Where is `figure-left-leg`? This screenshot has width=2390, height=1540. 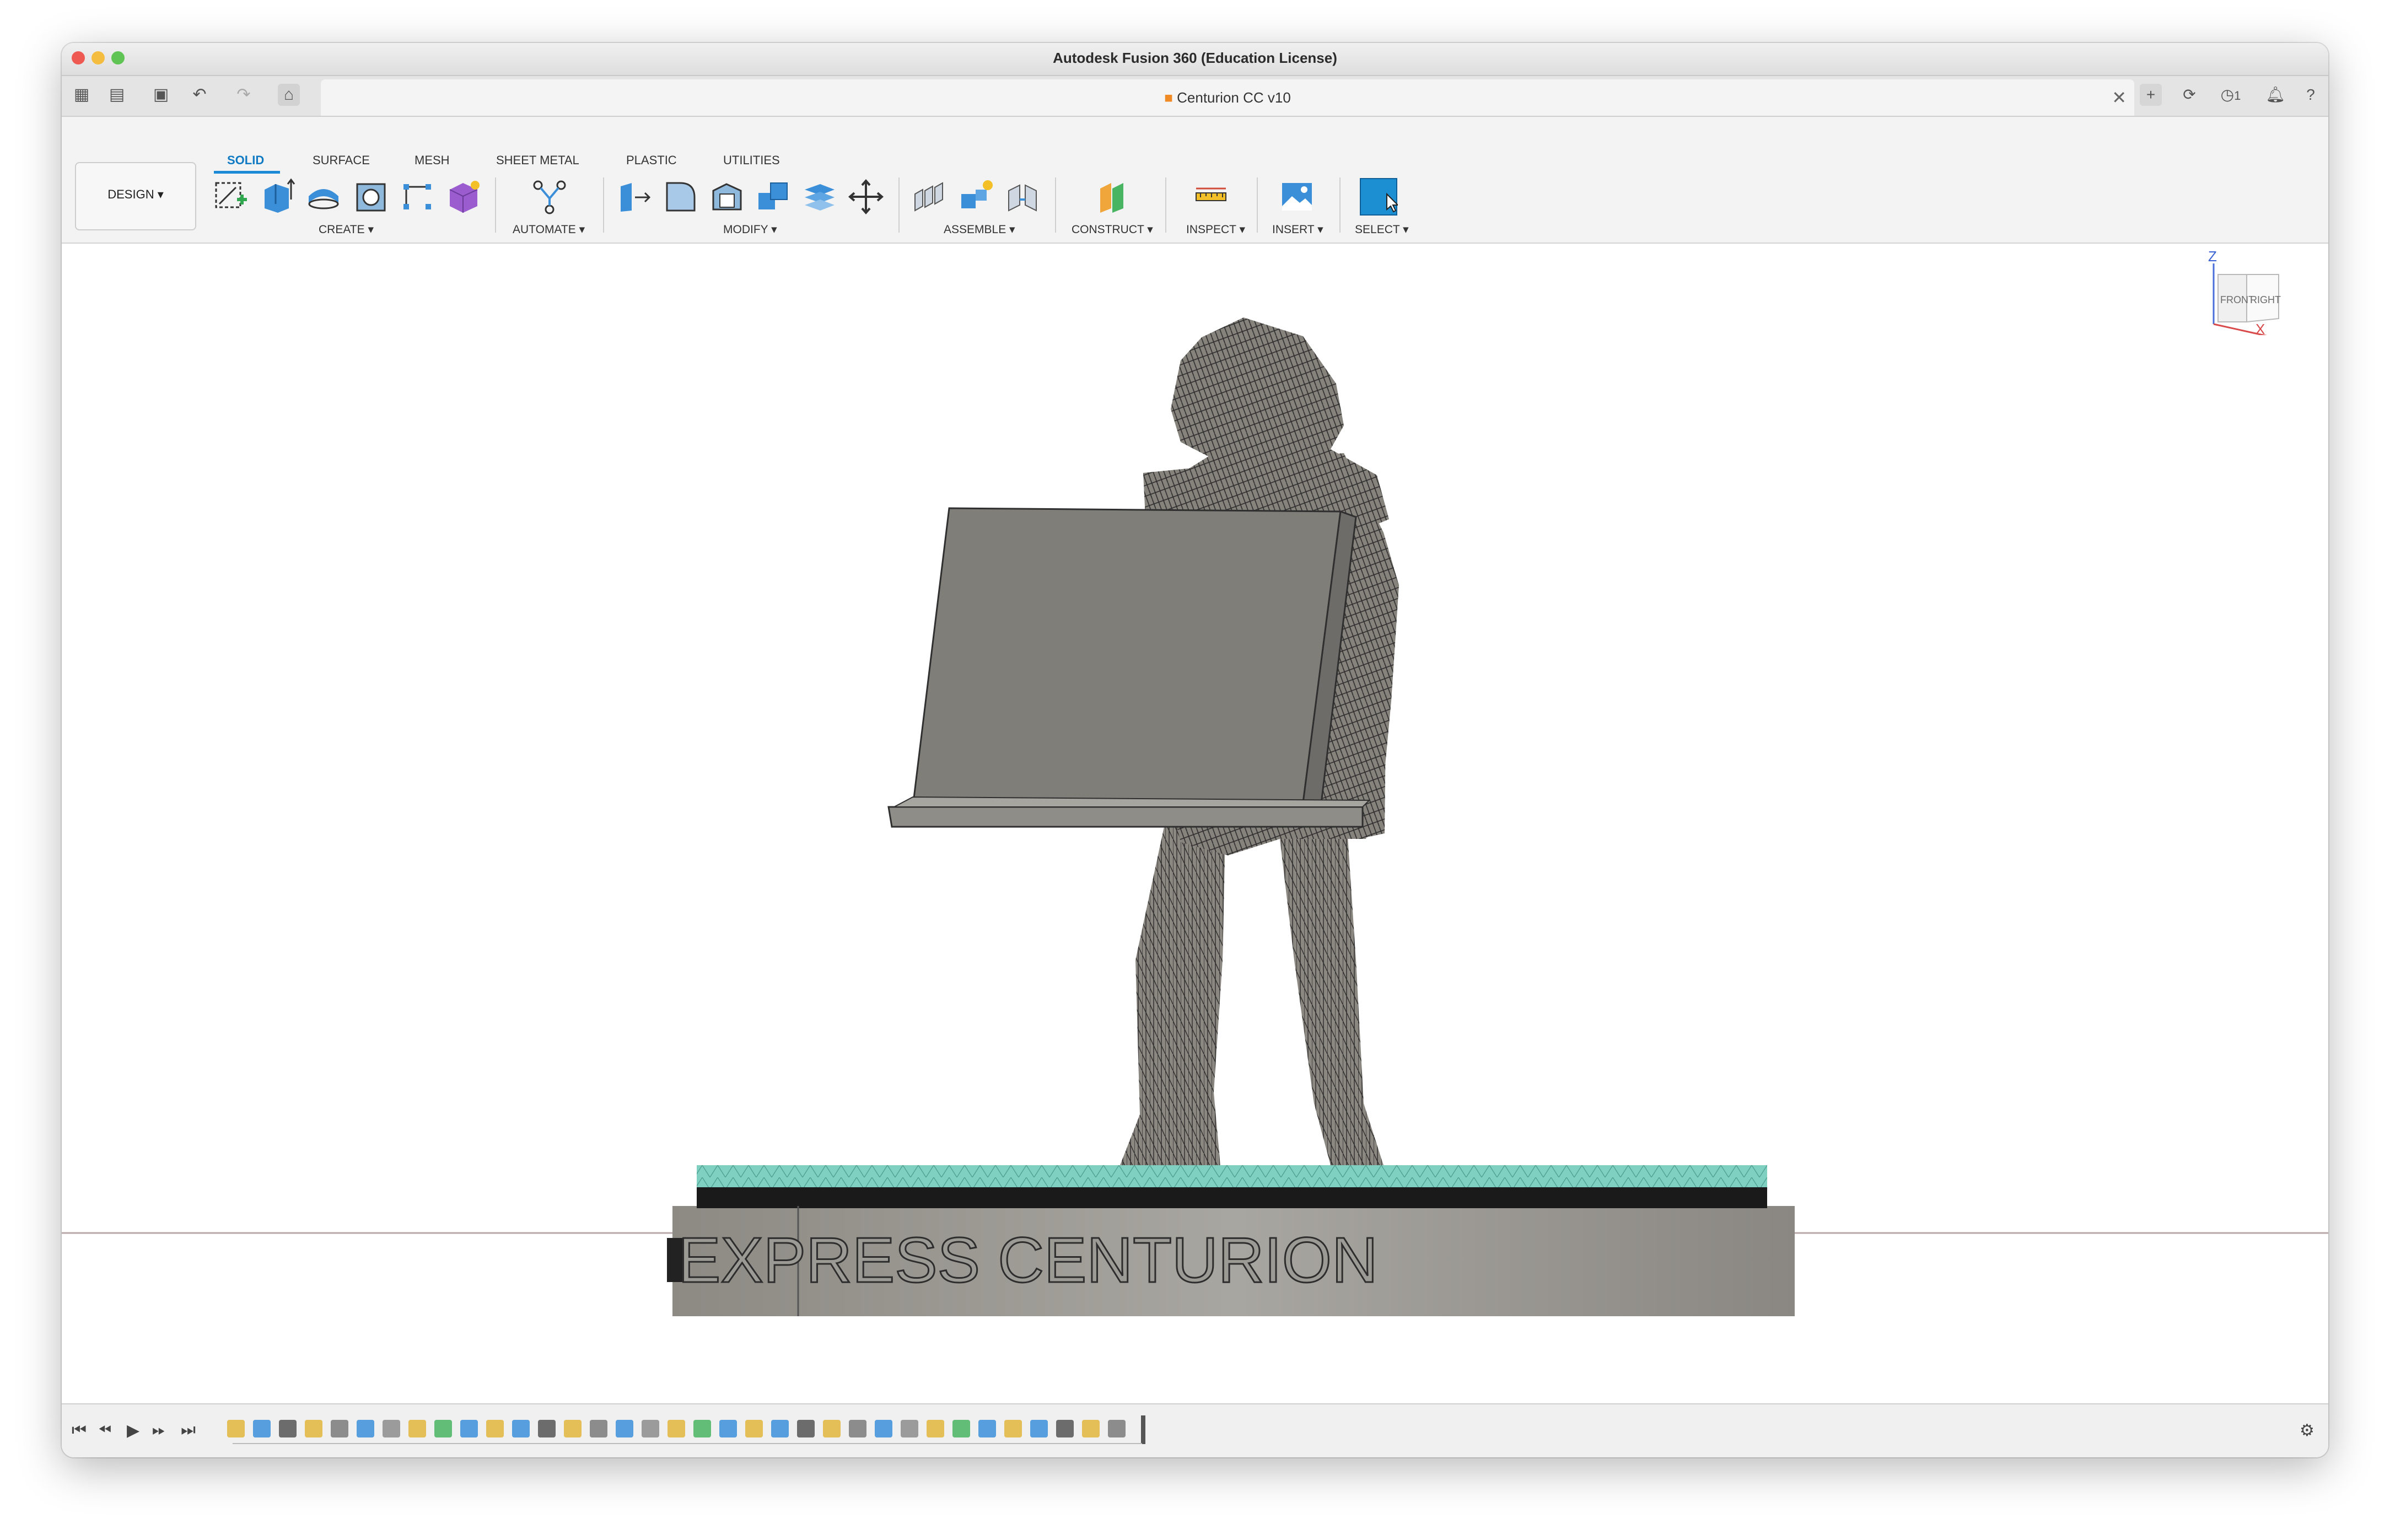 figure-left-leg is located at coordinates (1173, 988).